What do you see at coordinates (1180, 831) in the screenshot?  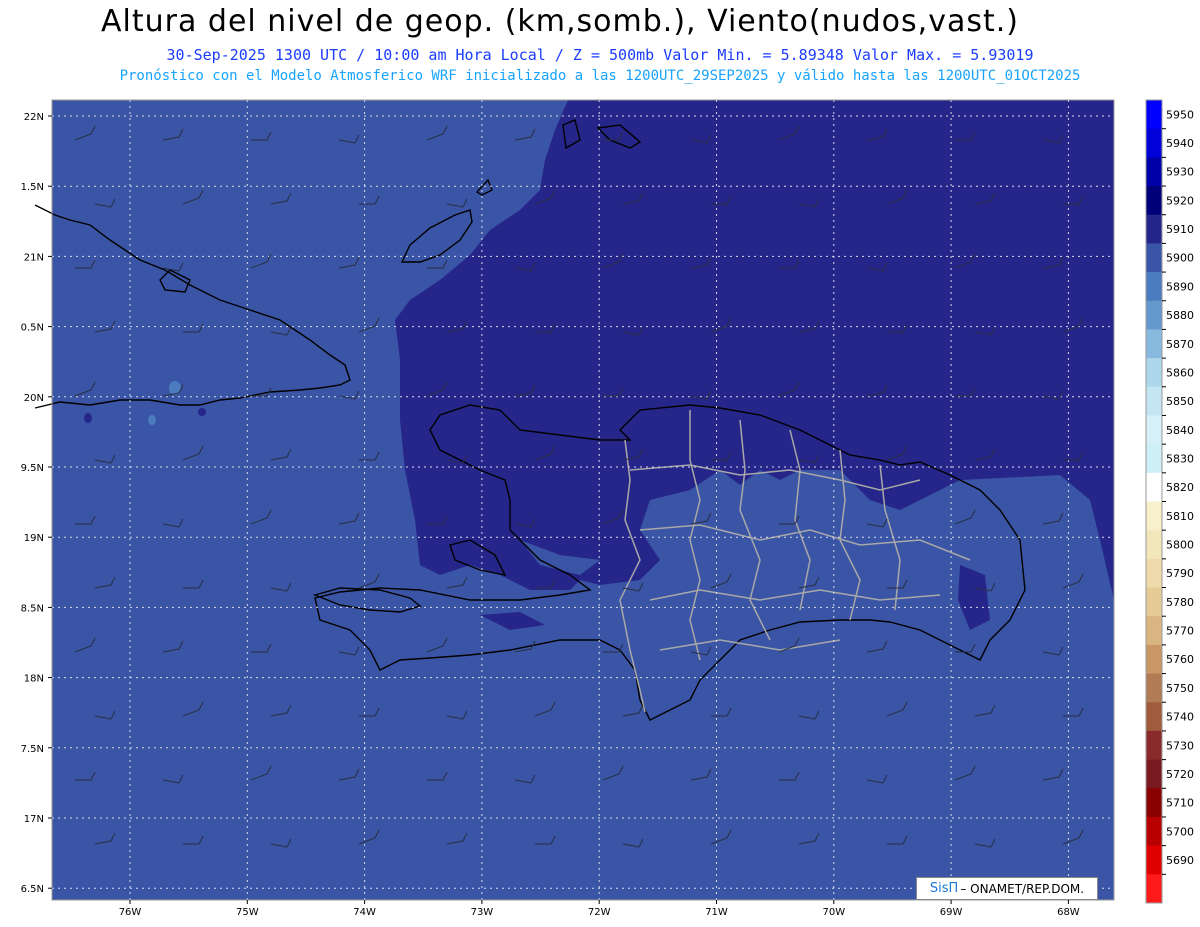 I see `colorbar-label: 5700` at bounding box center [1180, 831].